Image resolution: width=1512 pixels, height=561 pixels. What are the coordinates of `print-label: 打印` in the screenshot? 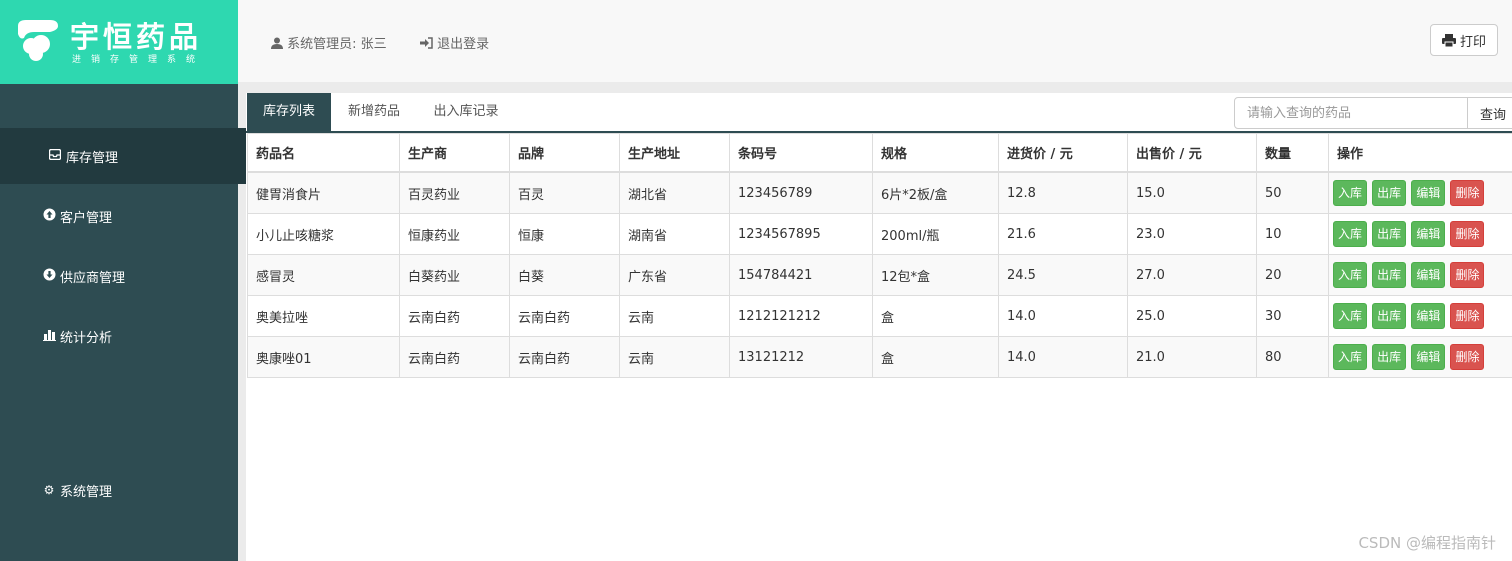 It's located at (1472, 42).